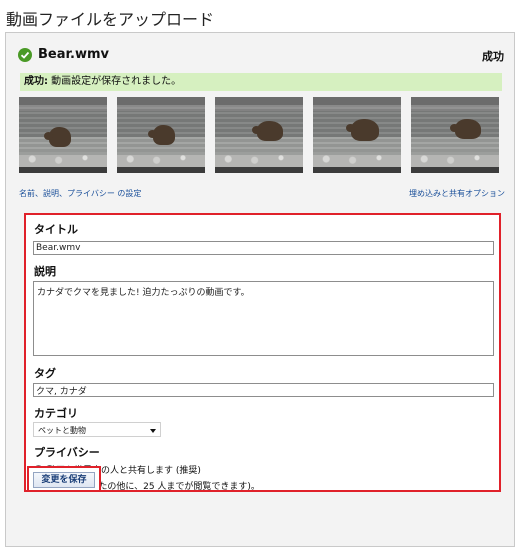 The width and height of the screenshot is (520, 551). Describe the element at coordinates (493, 56) in the screenshot. I see `upload-status: 成功` at that location.